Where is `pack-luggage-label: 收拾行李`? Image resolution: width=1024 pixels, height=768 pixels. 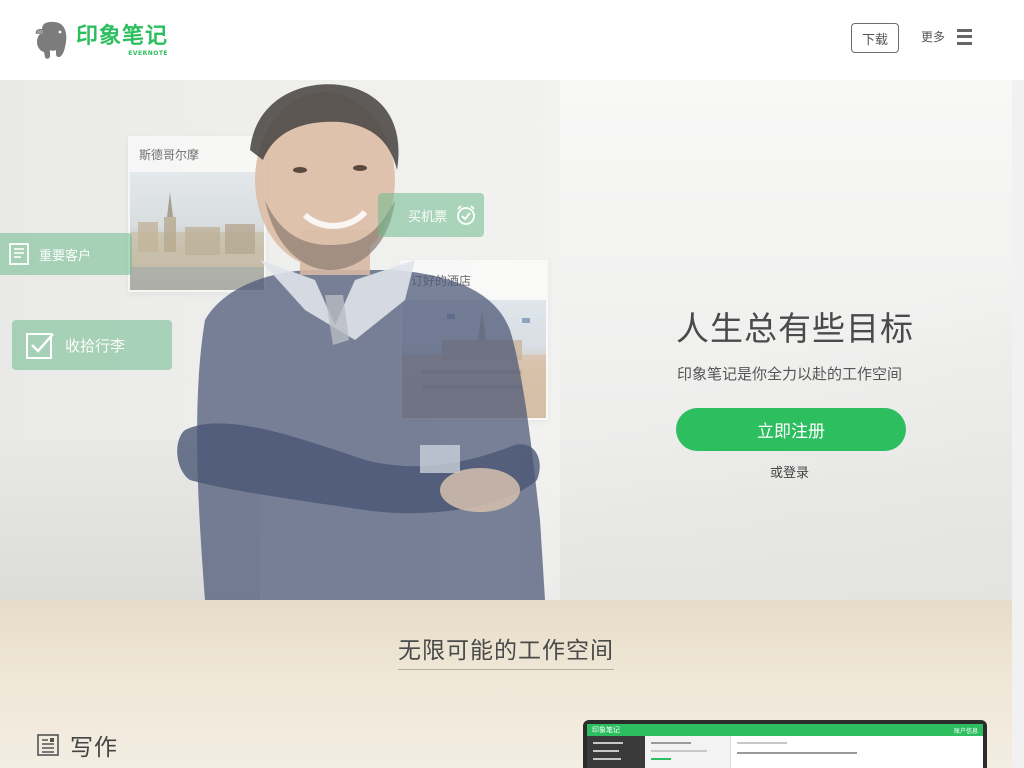 pack-luggage-label: 收拾行李 is located at coordinates (95, 345).